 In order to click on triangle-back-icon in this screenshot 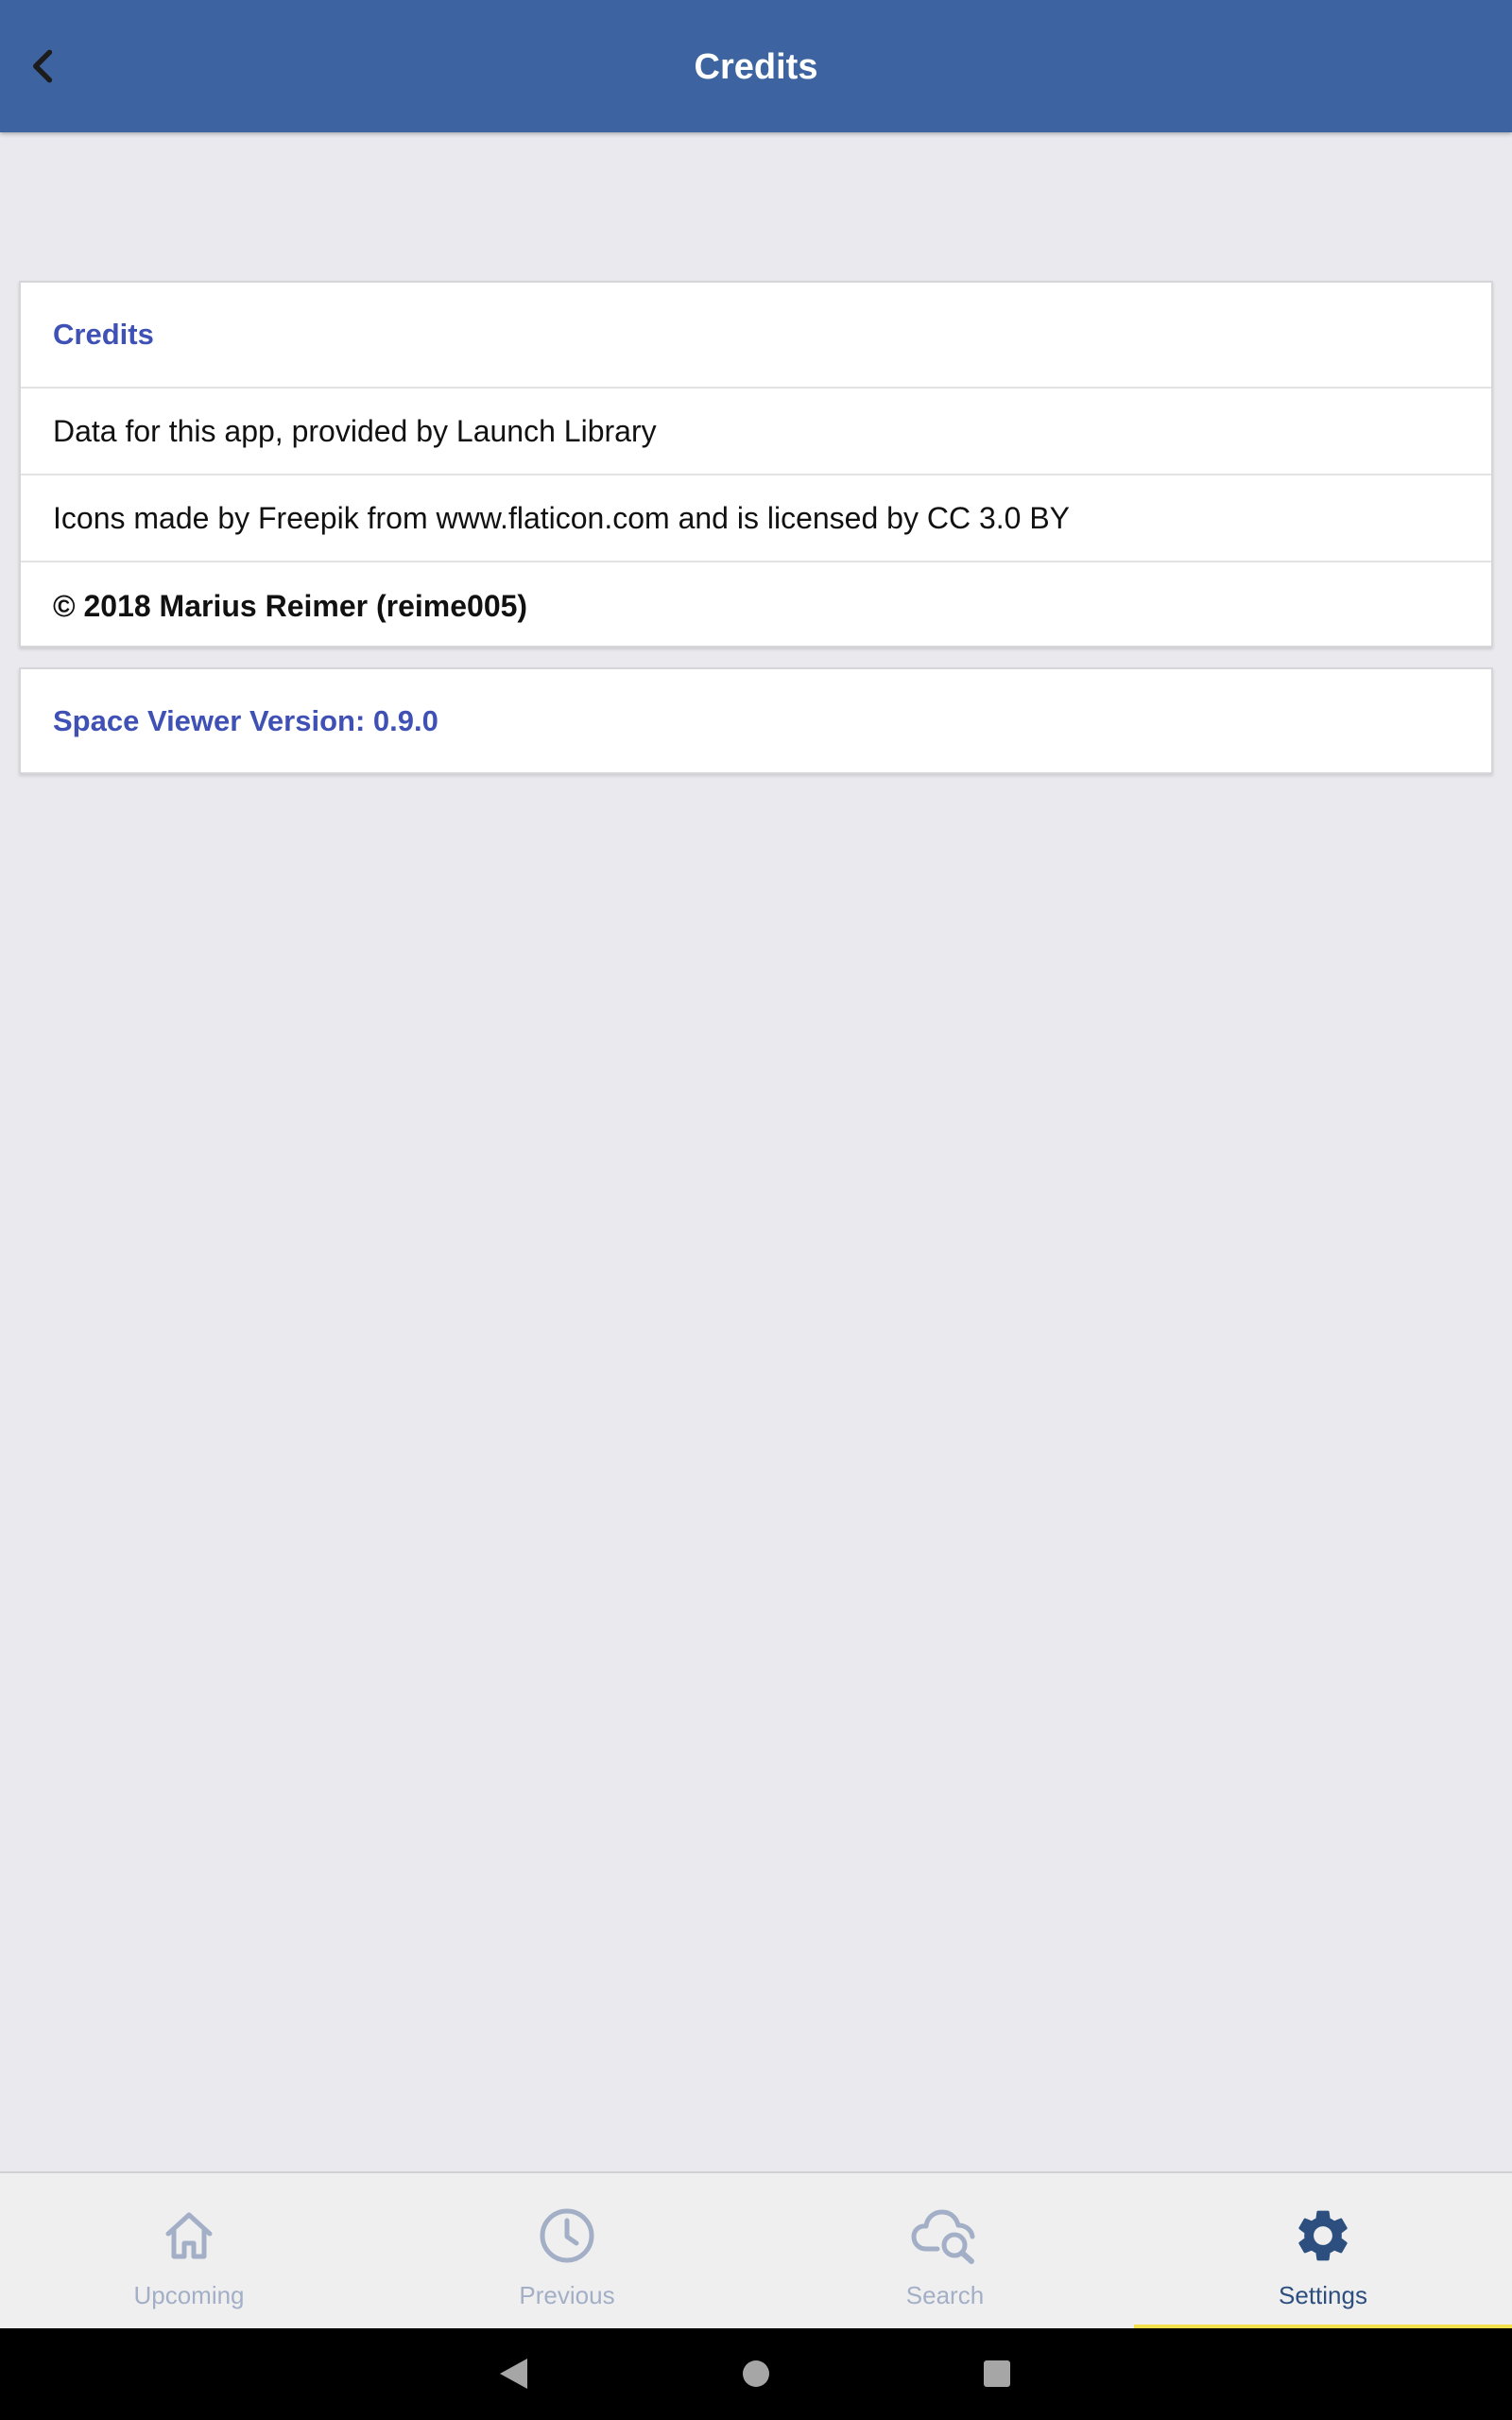, I will do `click(513, 2374)`.